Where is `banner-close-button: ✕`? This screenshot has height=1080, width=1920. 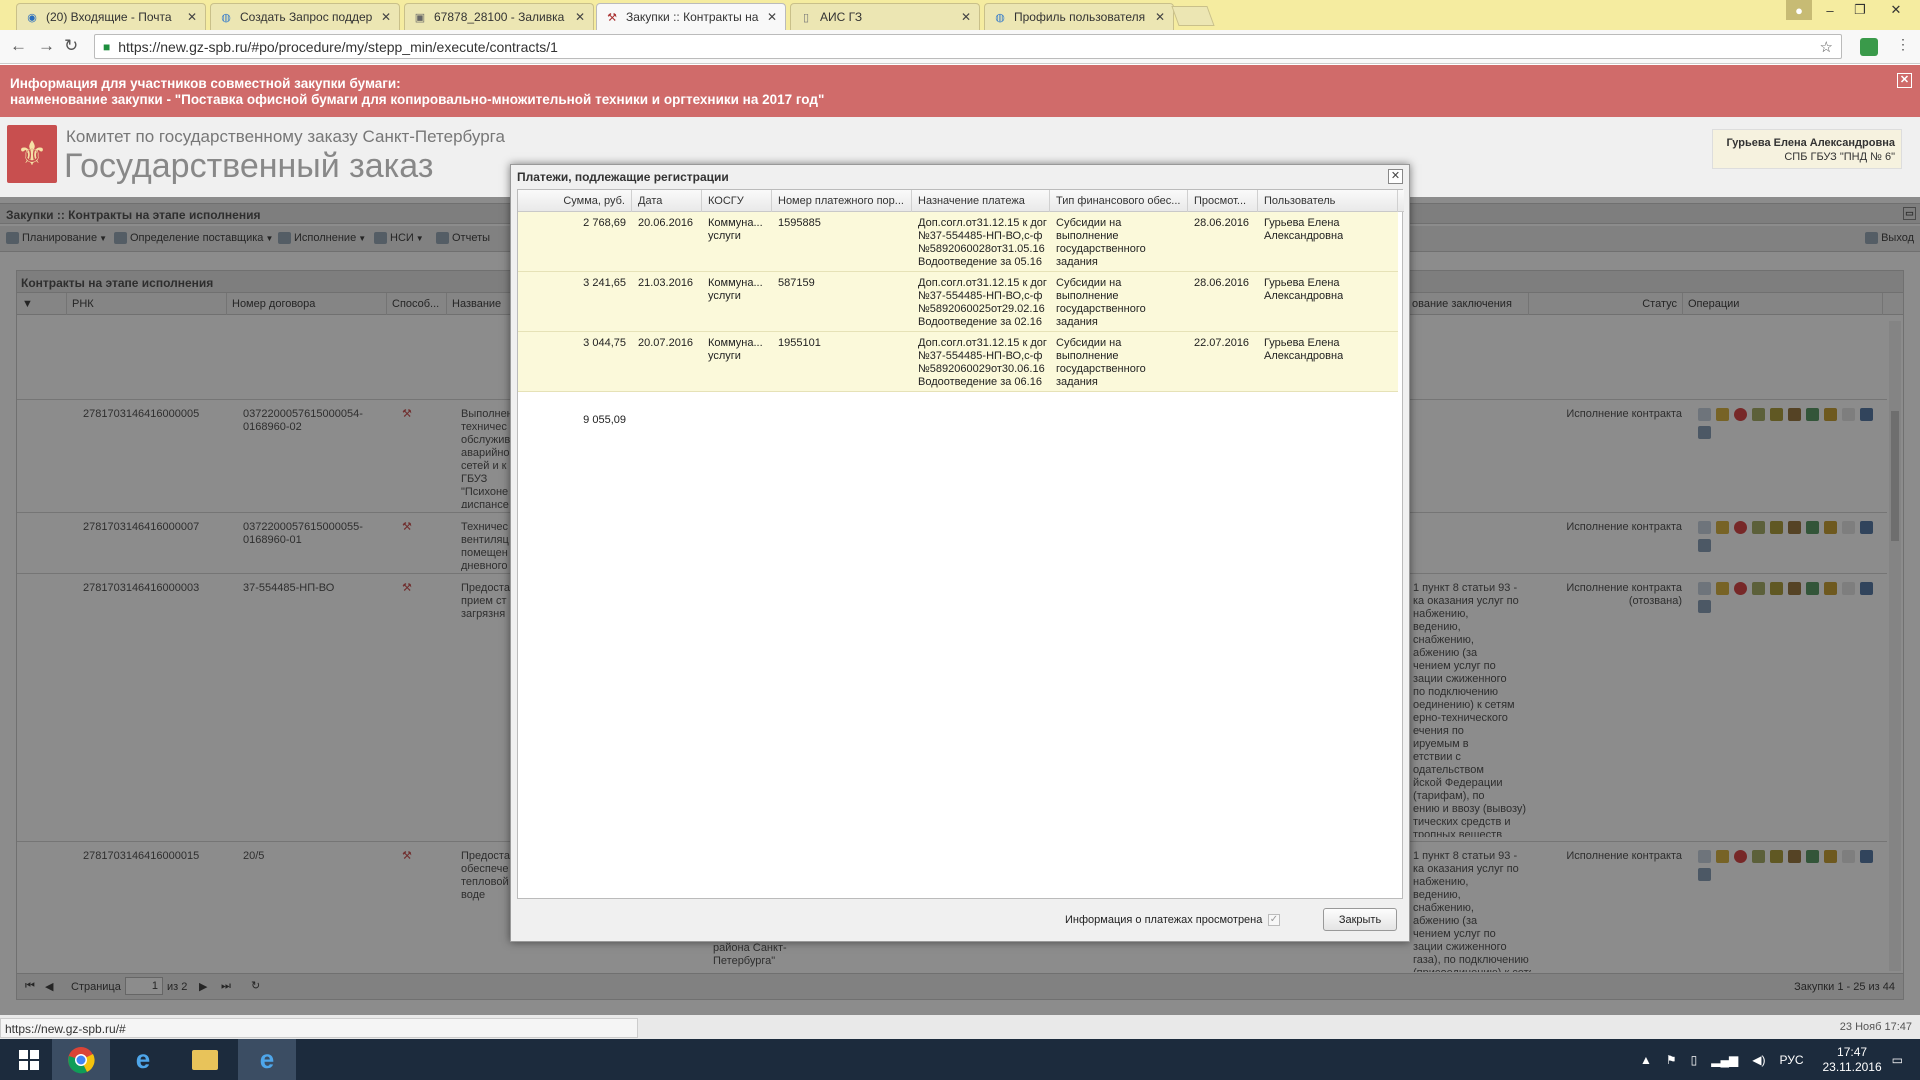
banner-close-button: ✕ is located at coordinates (1904, 80).